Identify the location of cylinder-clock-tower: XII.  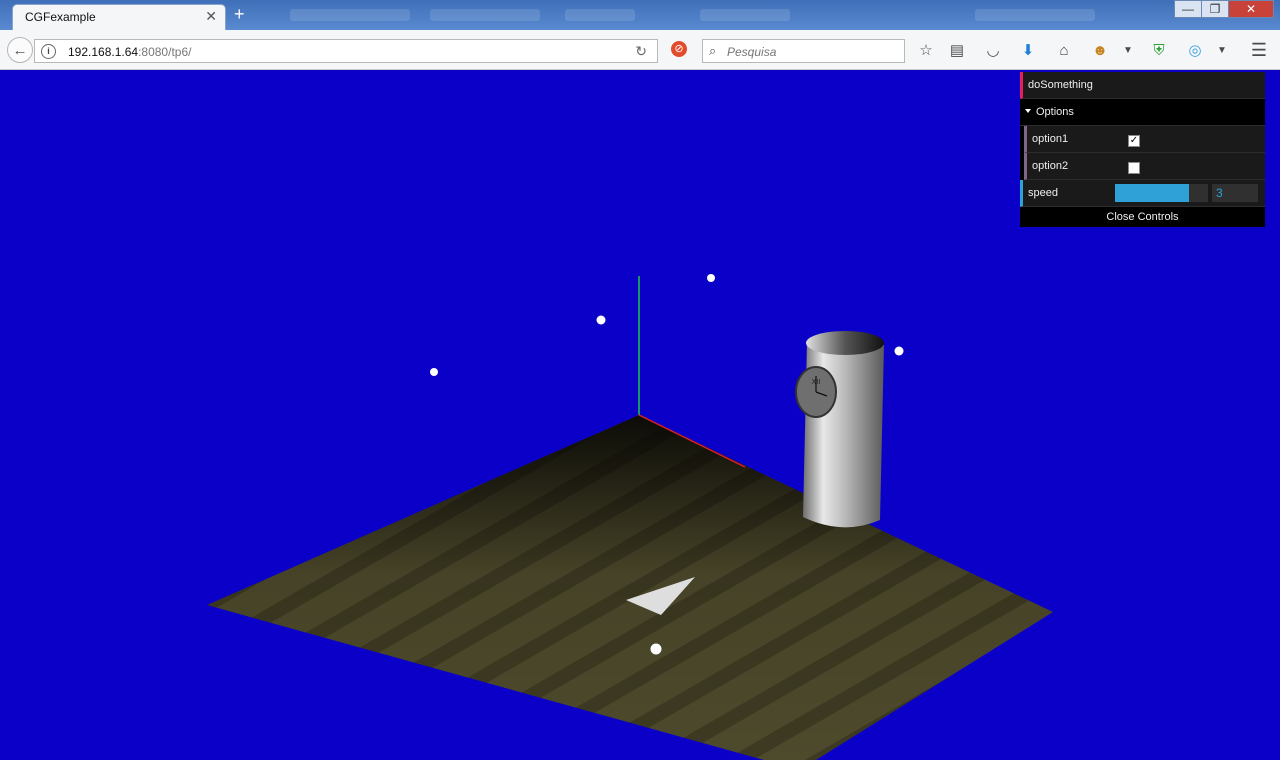
(839, 429).